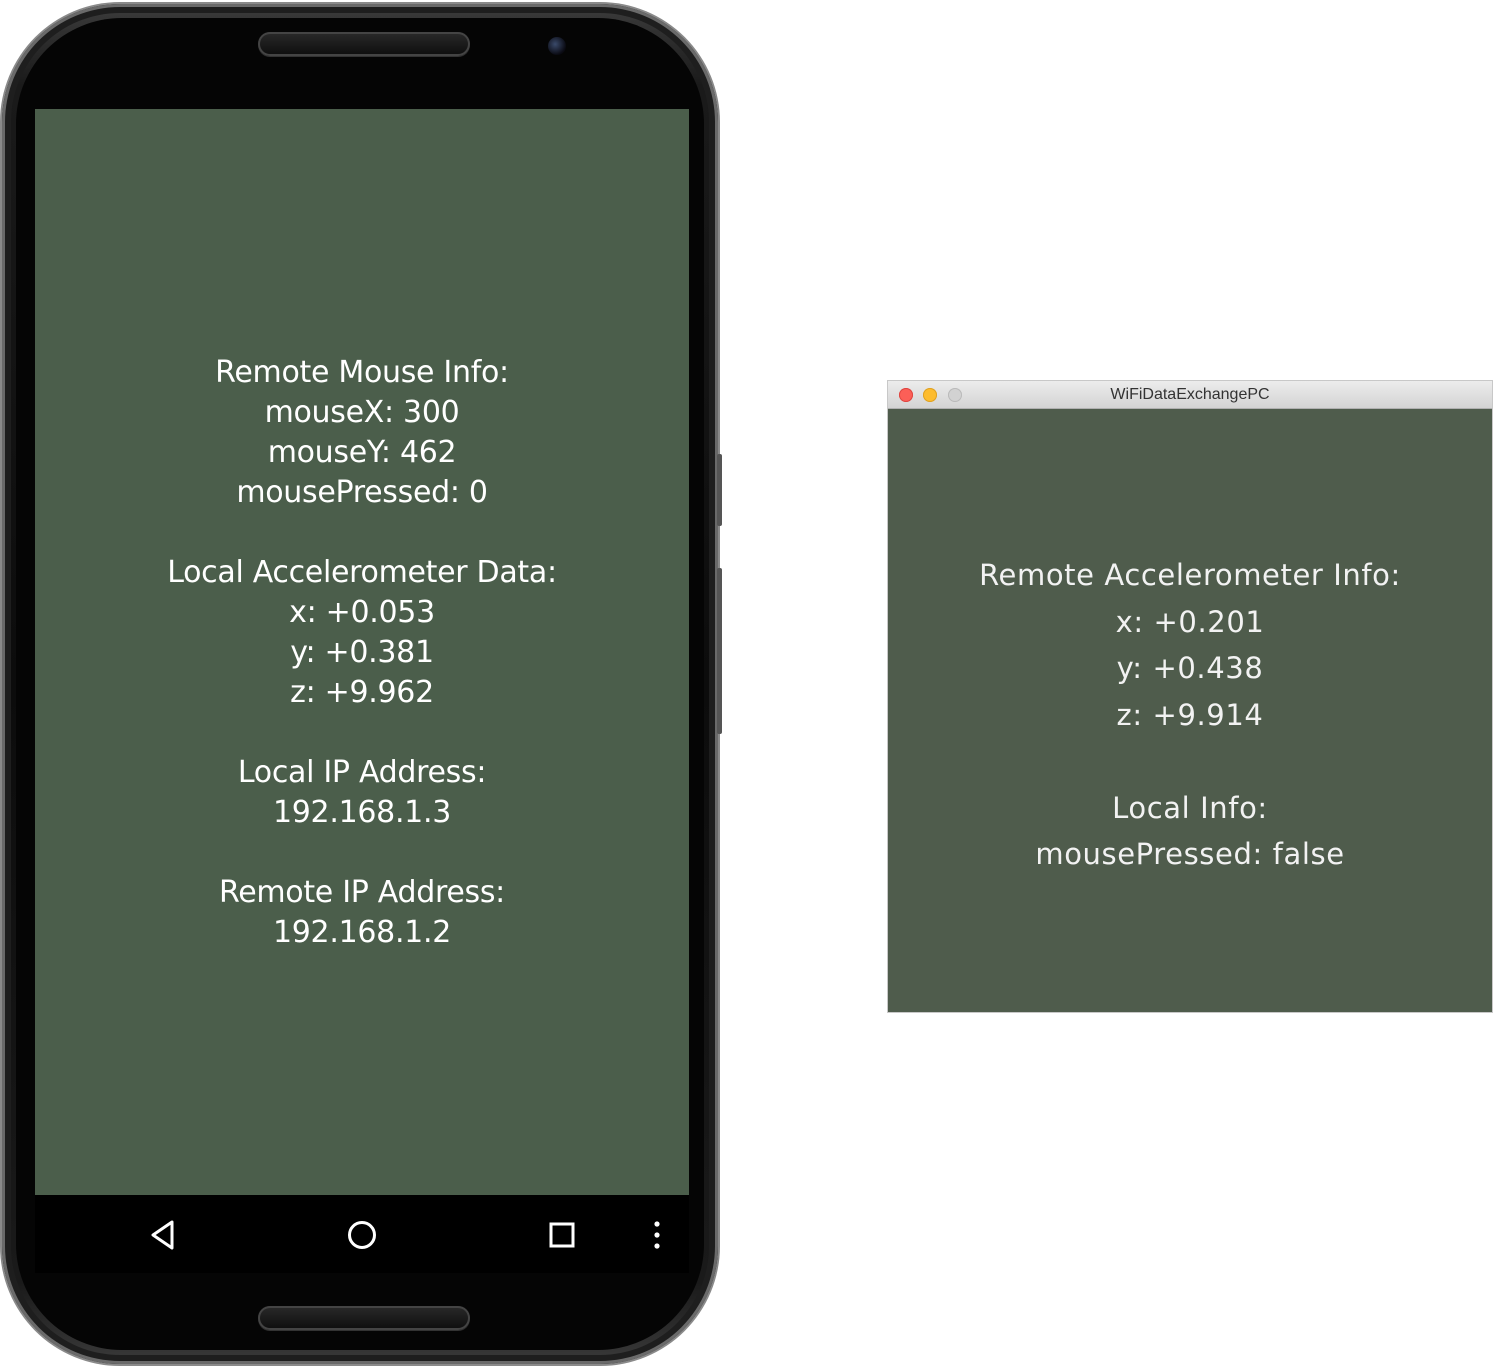 The height and width of the screenshot is (1368, 1500). I want to click on local-accel-y: y: +0.381, so click(362, 652).